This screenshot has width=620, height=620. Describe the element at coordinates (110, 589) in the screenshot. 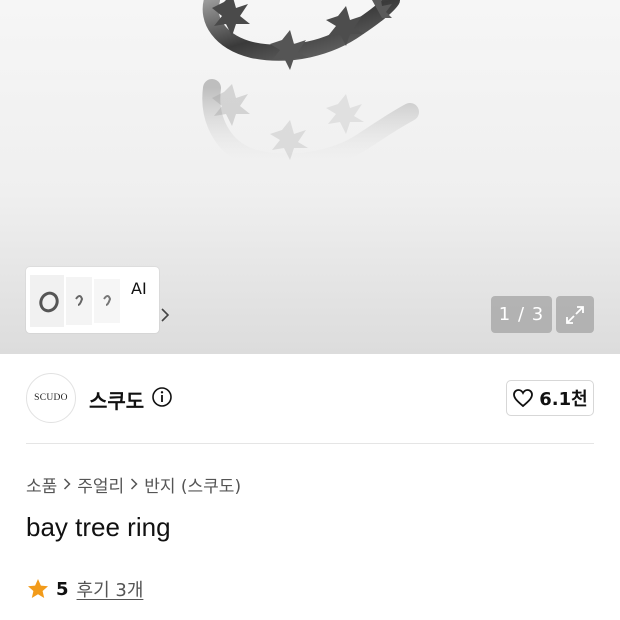

I see `reviews-link: 후기 3개` at that location.